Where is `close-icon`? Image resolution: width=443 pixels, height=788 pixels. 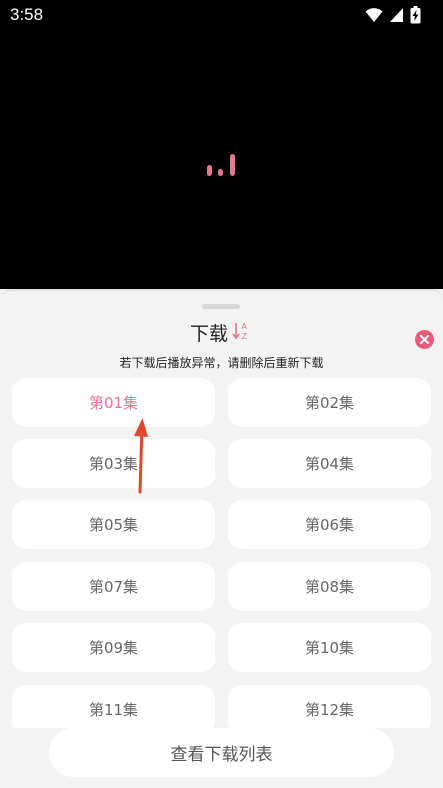 close-icon is located at coordinates (424, 339).